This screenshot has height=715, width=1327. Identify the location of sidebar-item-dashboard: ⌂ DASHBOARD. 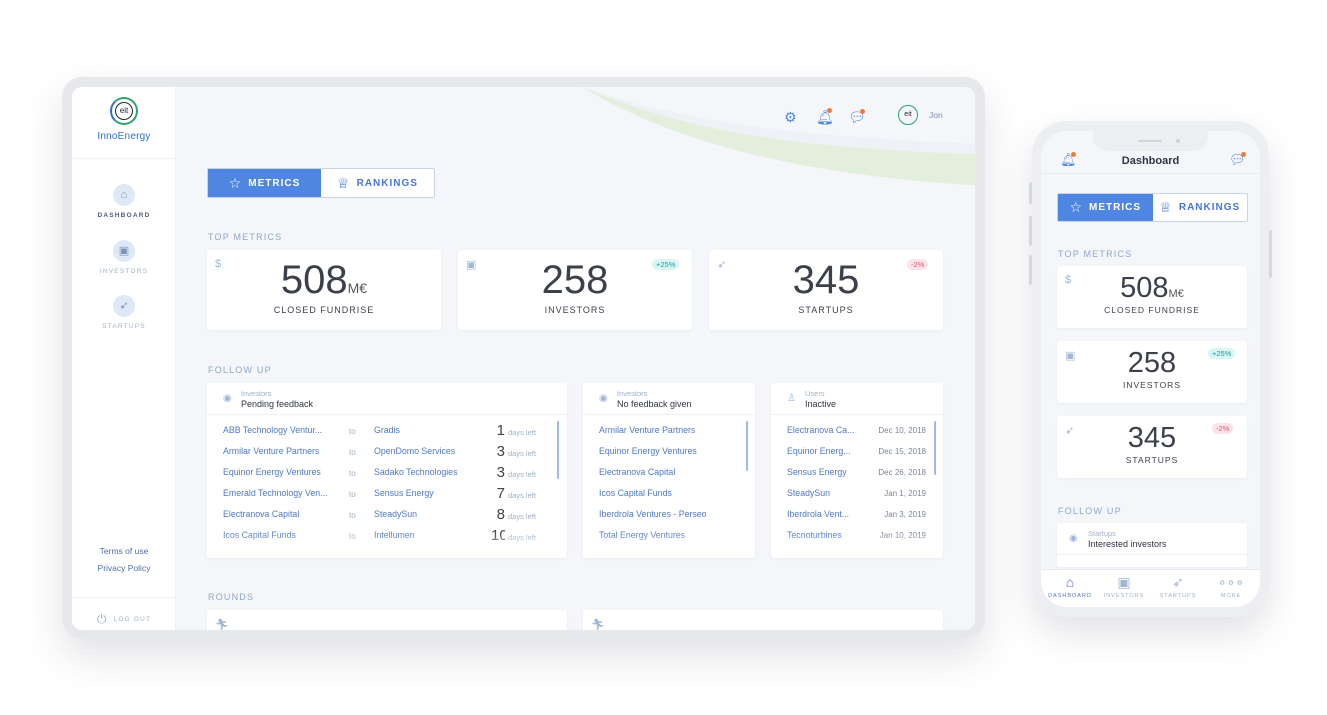
(124, 201).